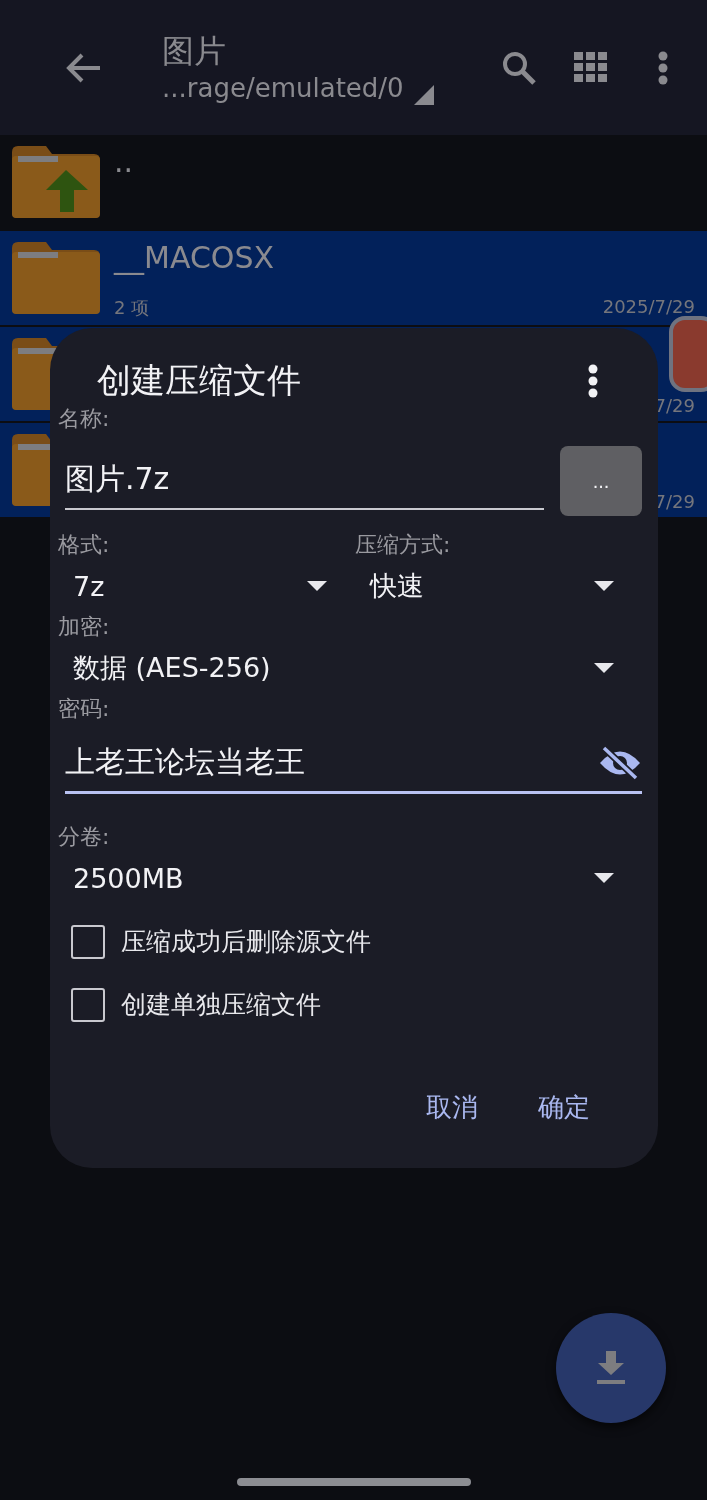 The height and width of the screenshot is (1500, 707). I want to click on floating-widget, so click(688, 354).